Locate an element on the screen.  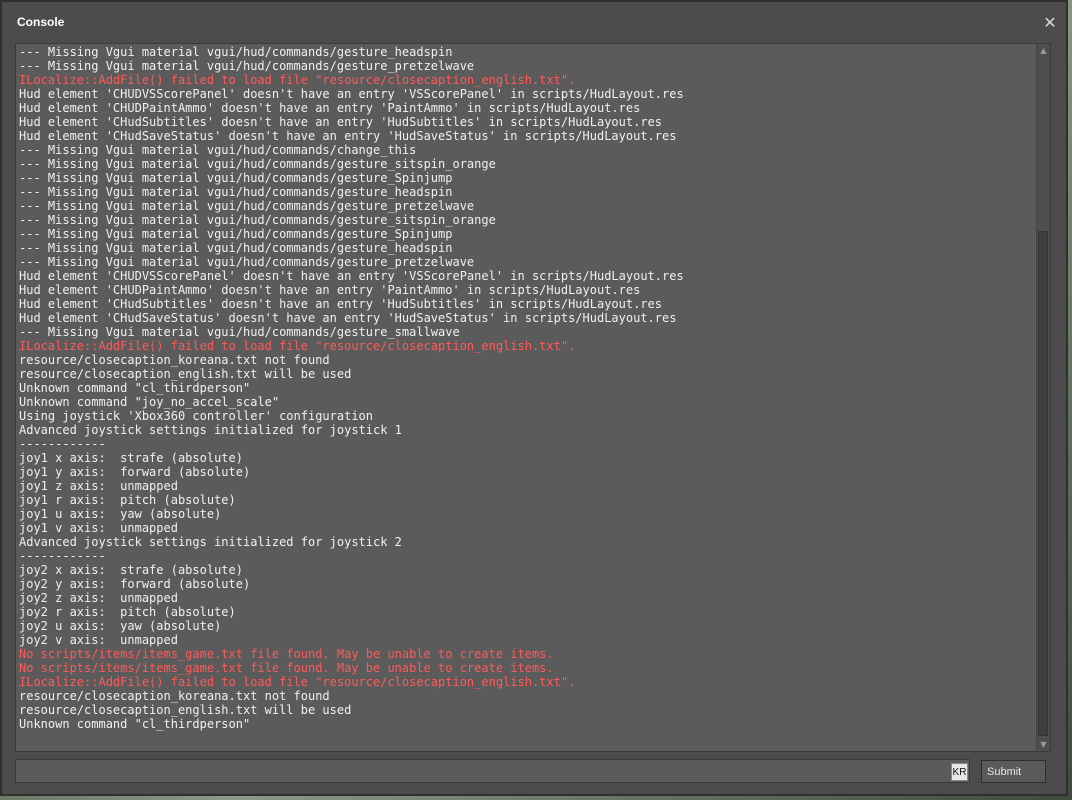
console-line: joy2 y axis: forward (absolute) is located at coordinates (135, 584).